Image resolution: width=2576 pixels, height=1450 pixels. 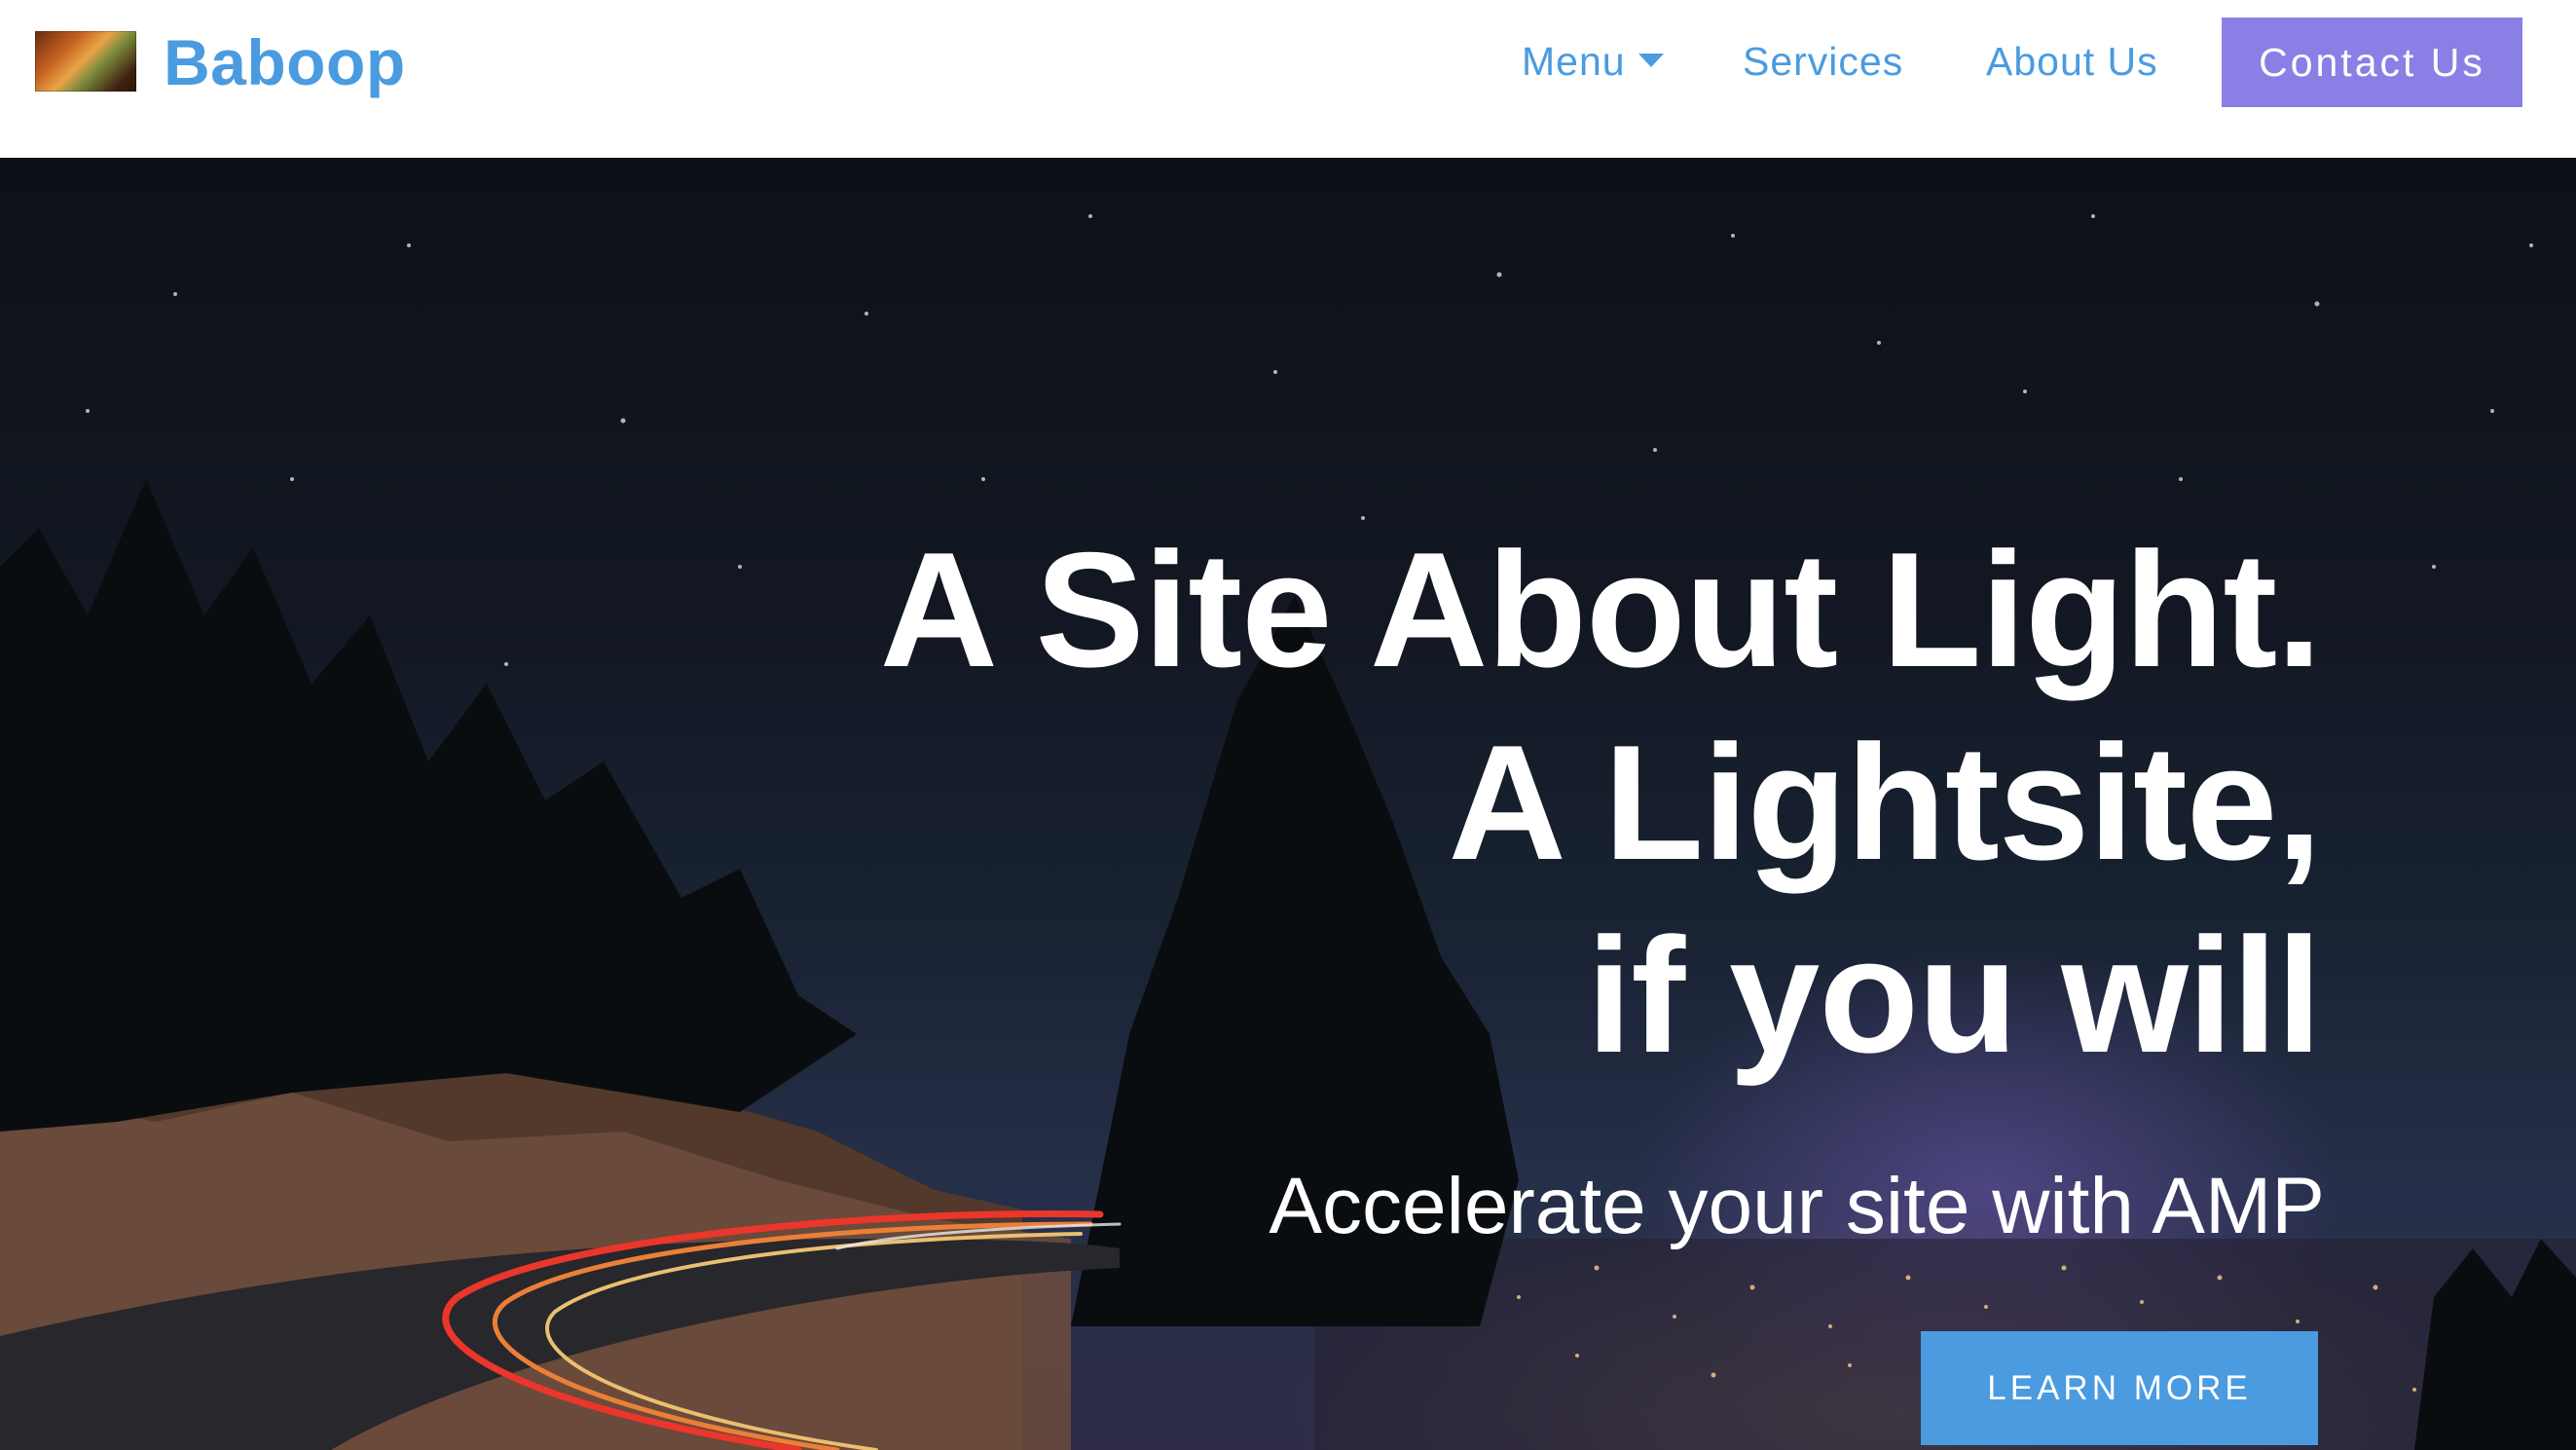 I want to click on caret-down-icon, so click(x=1651, y=61).